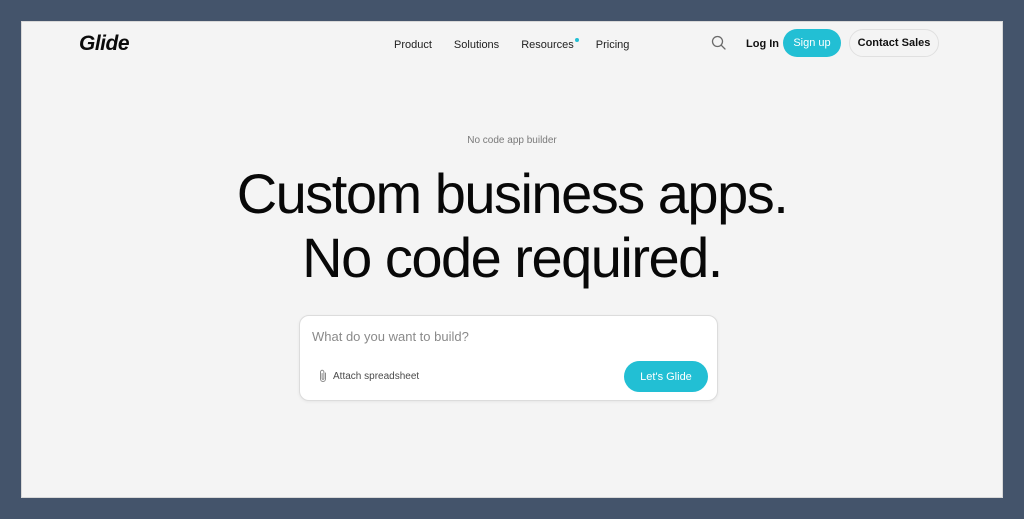 The image size is (1024, 519). I want to click on search-button, so click(719, 43).